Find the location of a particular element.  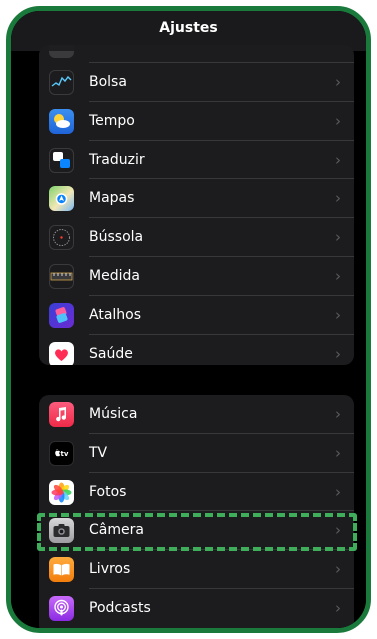

row-label: Bolsa is located at coordinates (108, 82).